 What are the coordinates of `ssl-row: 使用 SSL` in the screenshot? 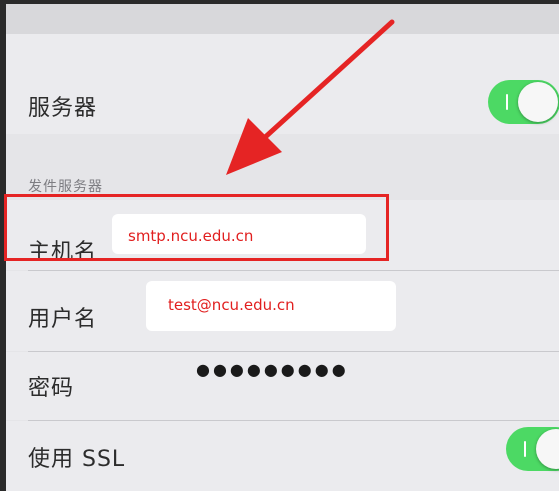 It's located at (282, 456).